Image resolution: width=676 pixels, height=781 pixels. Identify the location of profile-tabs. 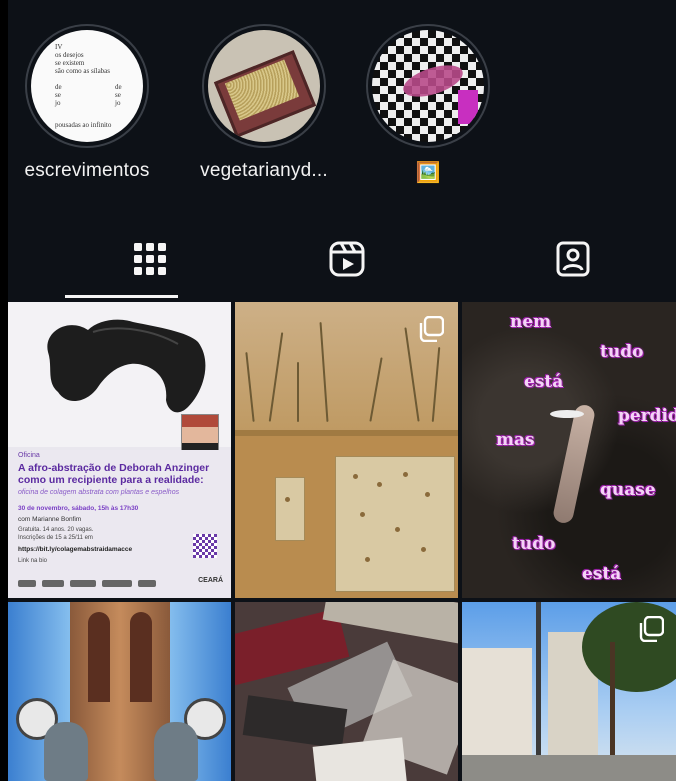
(342, 261).